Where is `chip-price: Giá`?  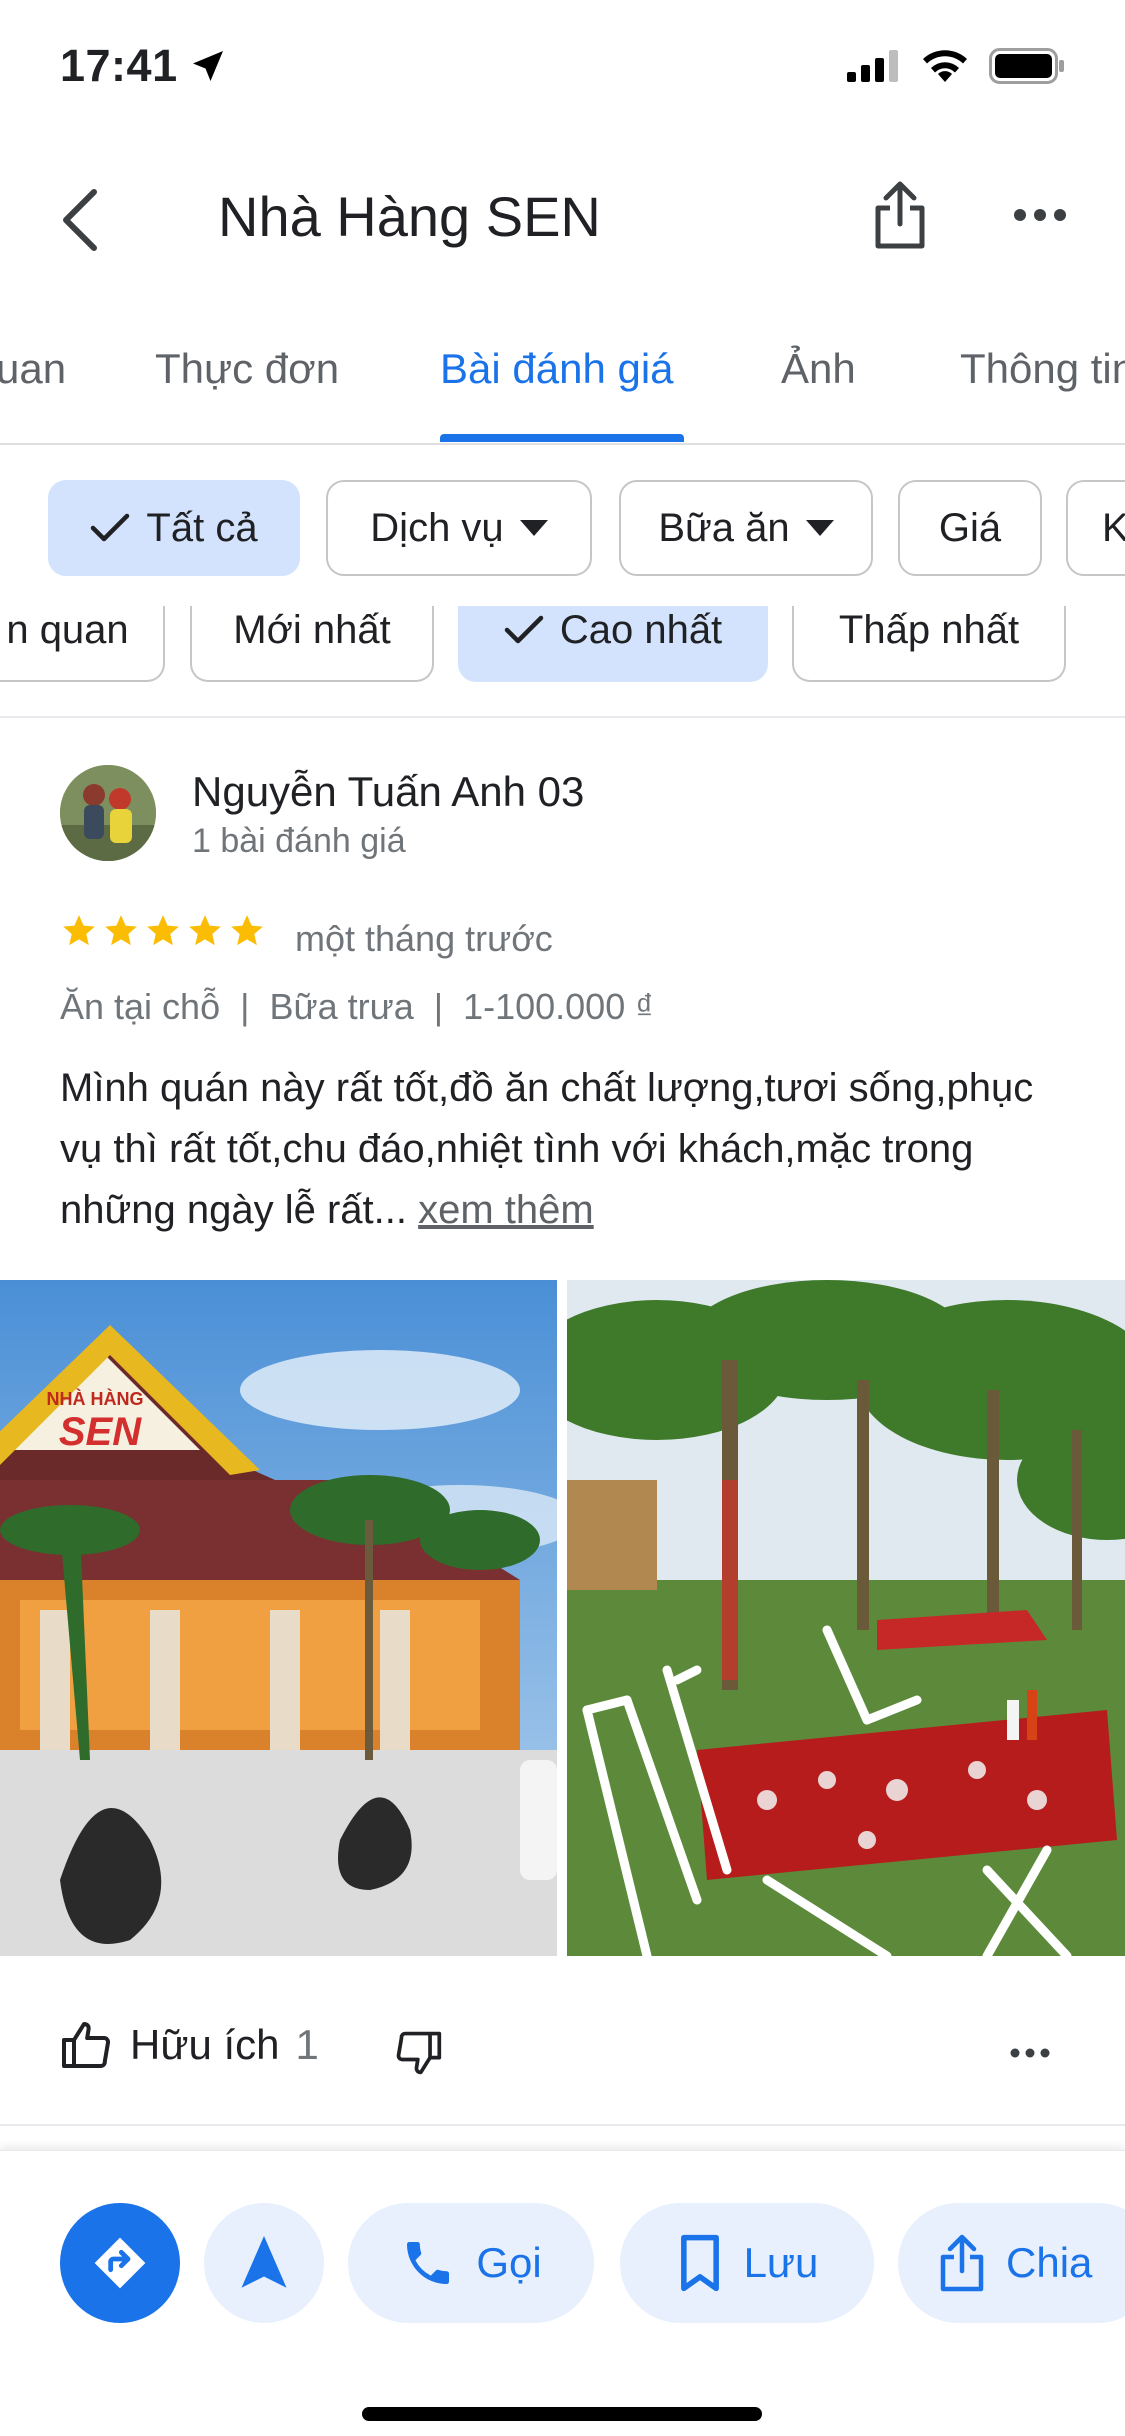
chip-price: Giá is located at coordinates (970, 528).